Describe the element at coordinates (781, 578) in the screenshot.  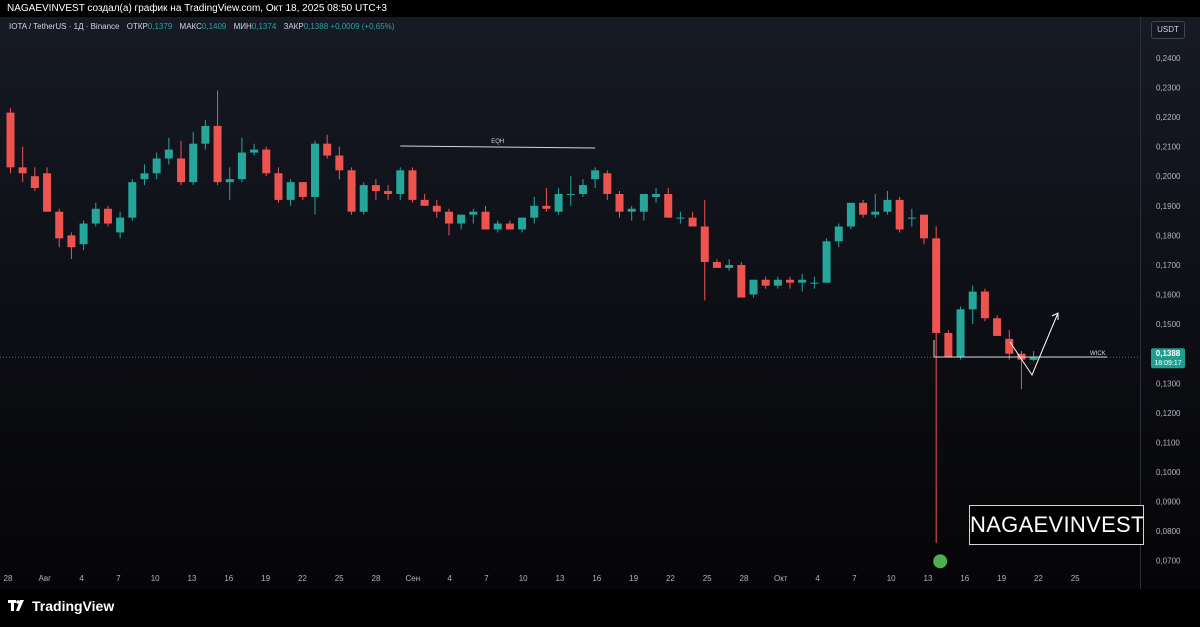
I see `time-tick-label: Окт` at that location.